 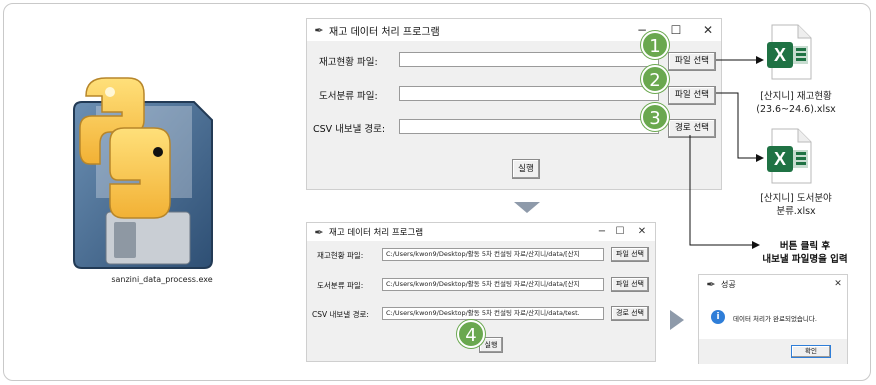 I want to click on csv-path-entry, so click(x=529, y=126).